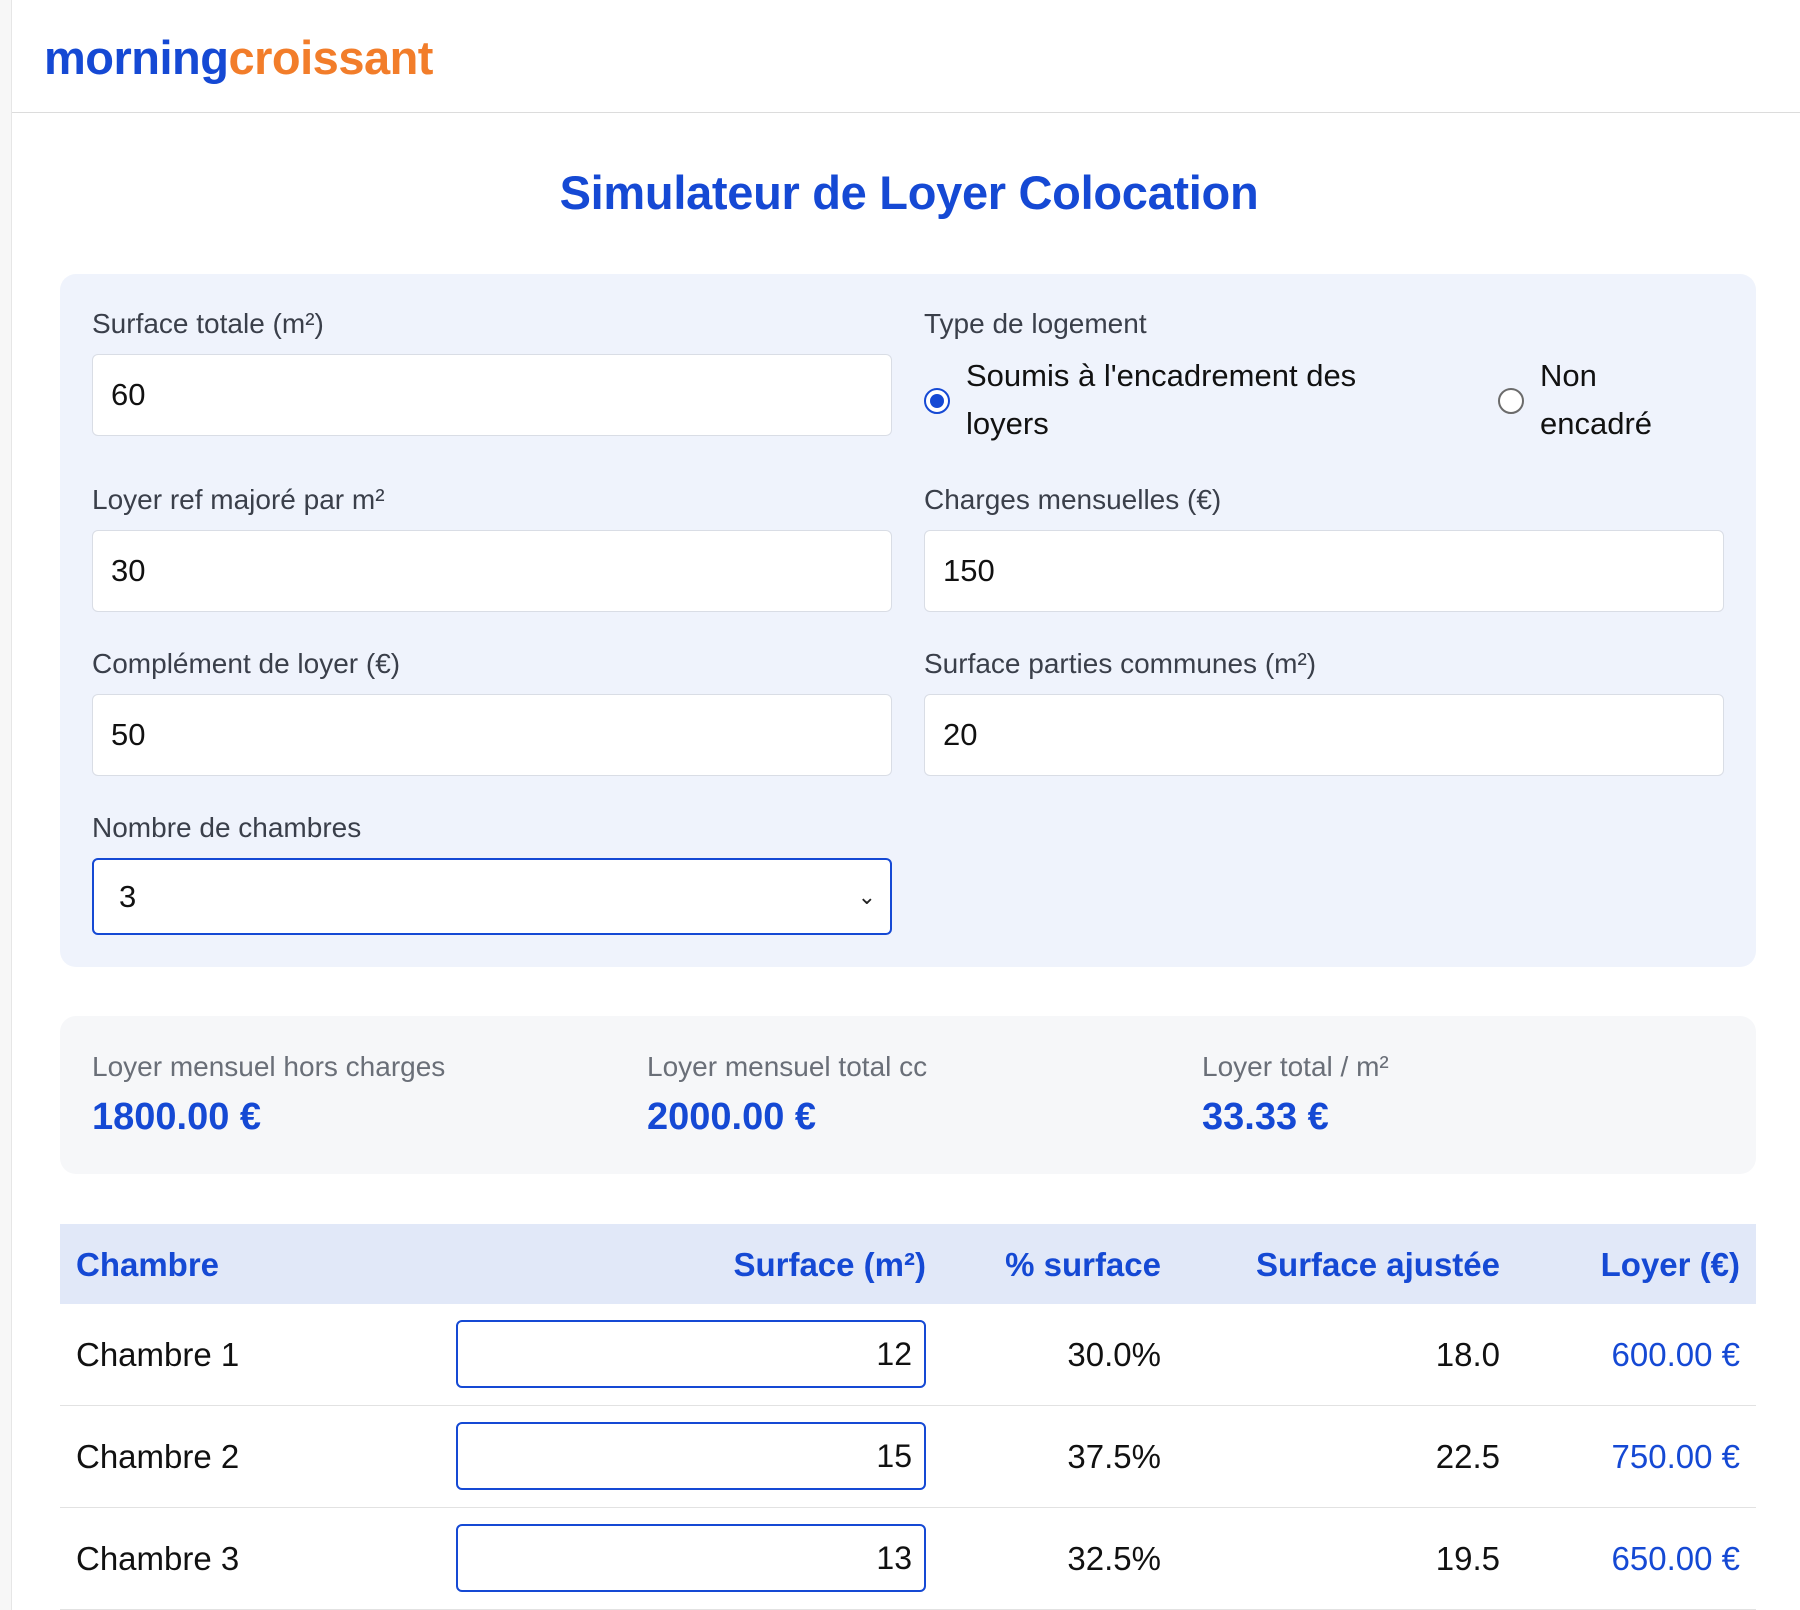 The width and height of the screenshot is (1800, 1610). I want to click on loyer-ref-label: Loyer ref majoré par m², so click(238, 499).